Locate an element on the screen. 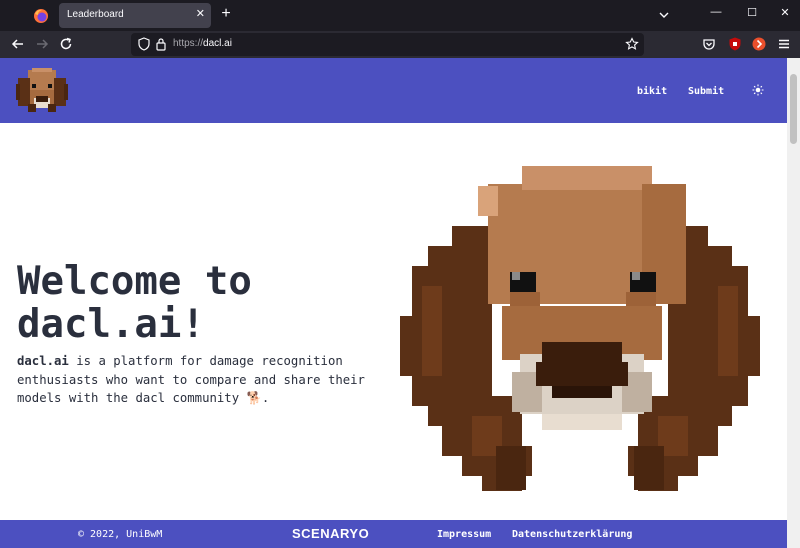 The width and height of the screenshot is (800, 548). new-tab-button: + is located at coordinates (226, 14).